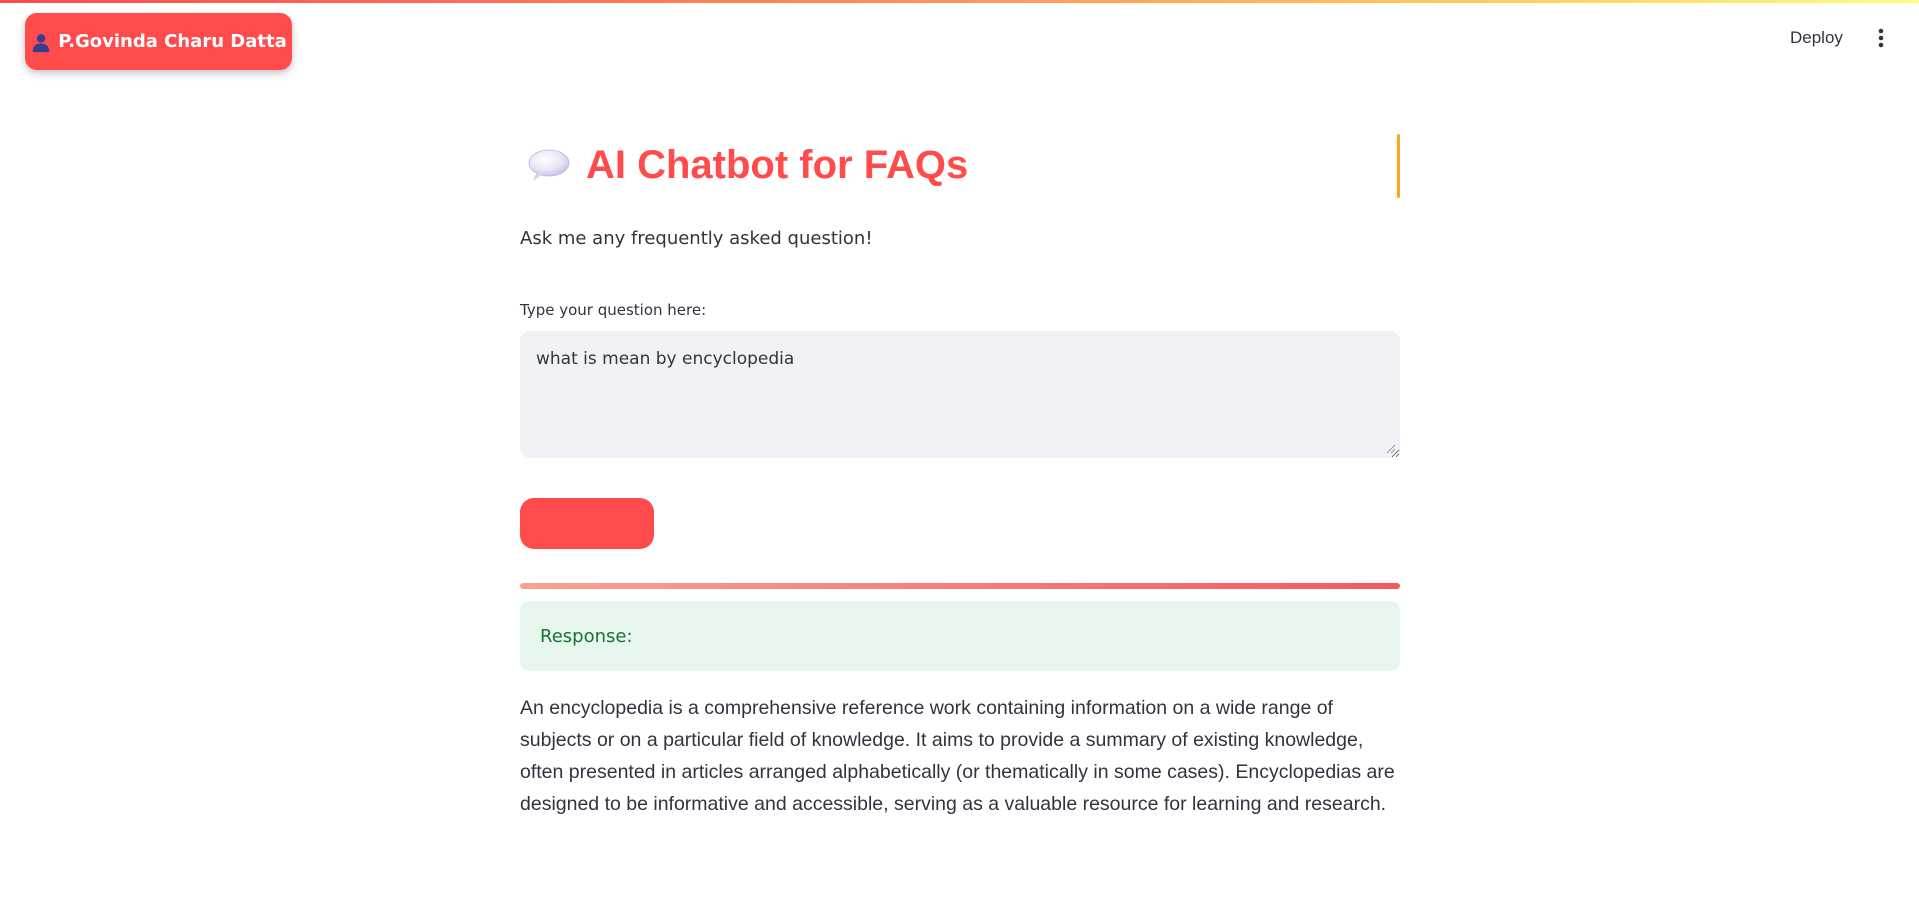 This screenshot has height=902, width=1919. I want to click on user-name-label: P.Govinda Charu Datta, so click(172, 41).